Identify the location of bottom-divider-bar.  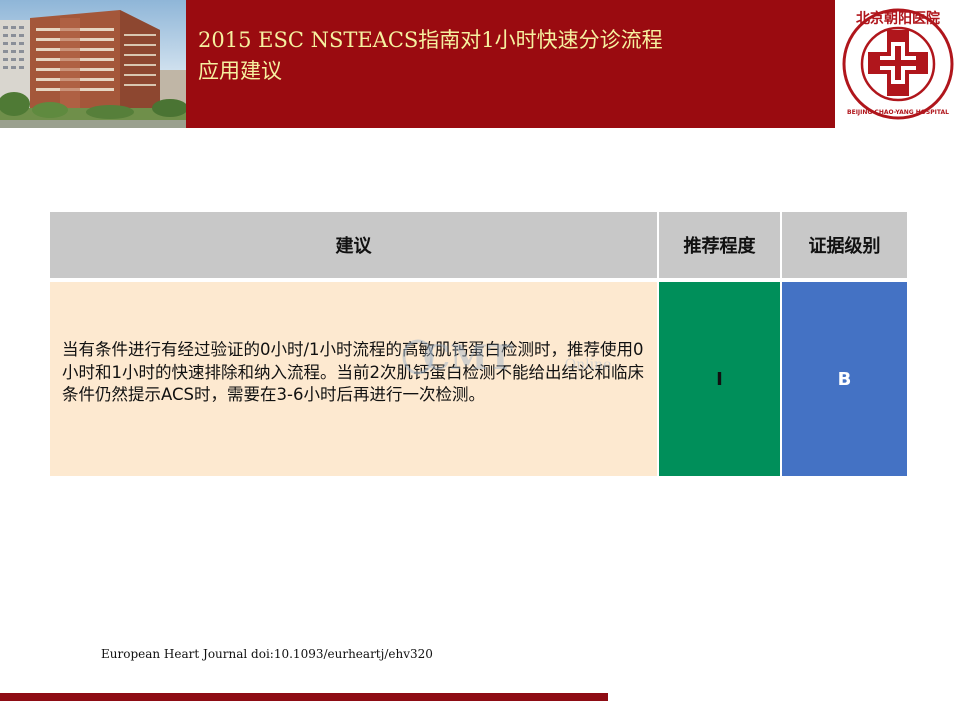
(304, 697).